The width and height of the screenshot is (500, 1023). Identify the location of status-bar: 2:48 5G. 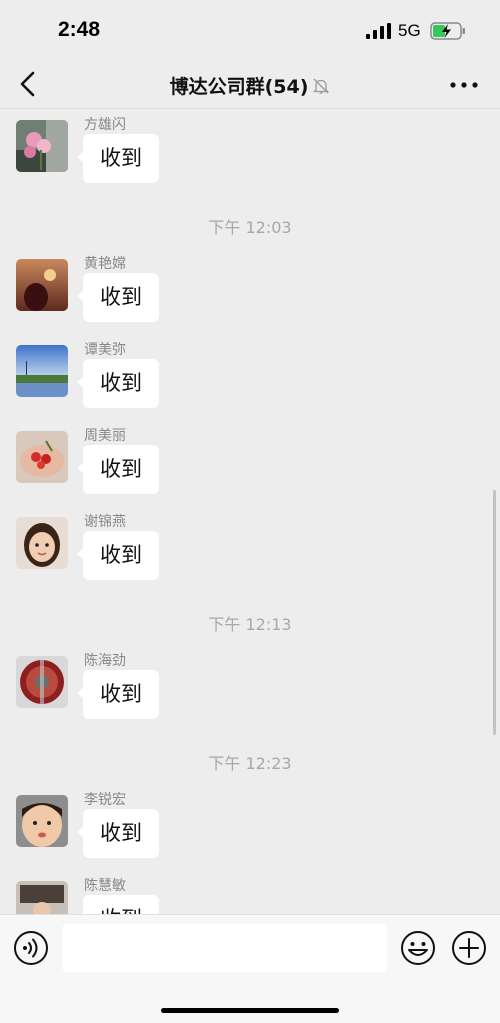
(250, 30).